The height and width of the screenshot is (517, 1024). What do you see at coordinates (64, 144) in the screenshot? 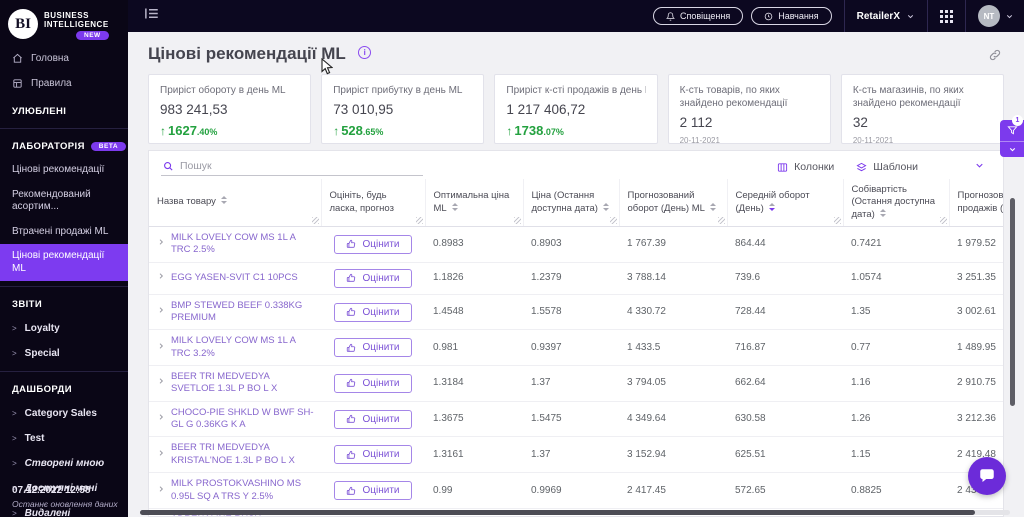
I see `lab-section-header: ЛАБОРАТОРІЯ BETA` at bounding box center [64, 144].